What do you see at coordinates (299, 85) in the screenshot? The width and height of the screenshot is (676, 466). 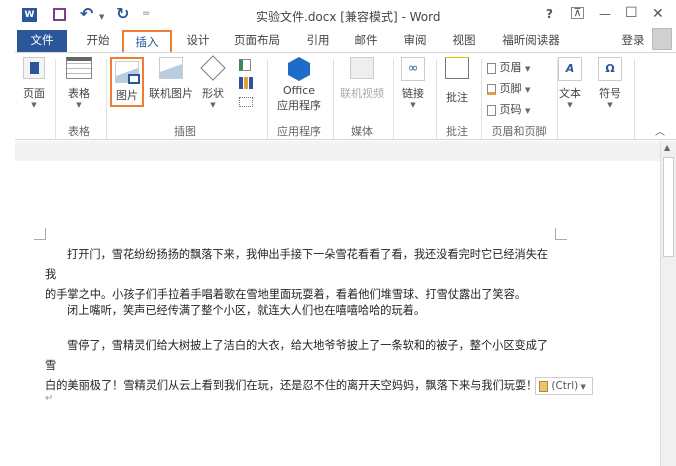 I see `office-apps-button: Office 应用程序` at bounding box center [299, 85].